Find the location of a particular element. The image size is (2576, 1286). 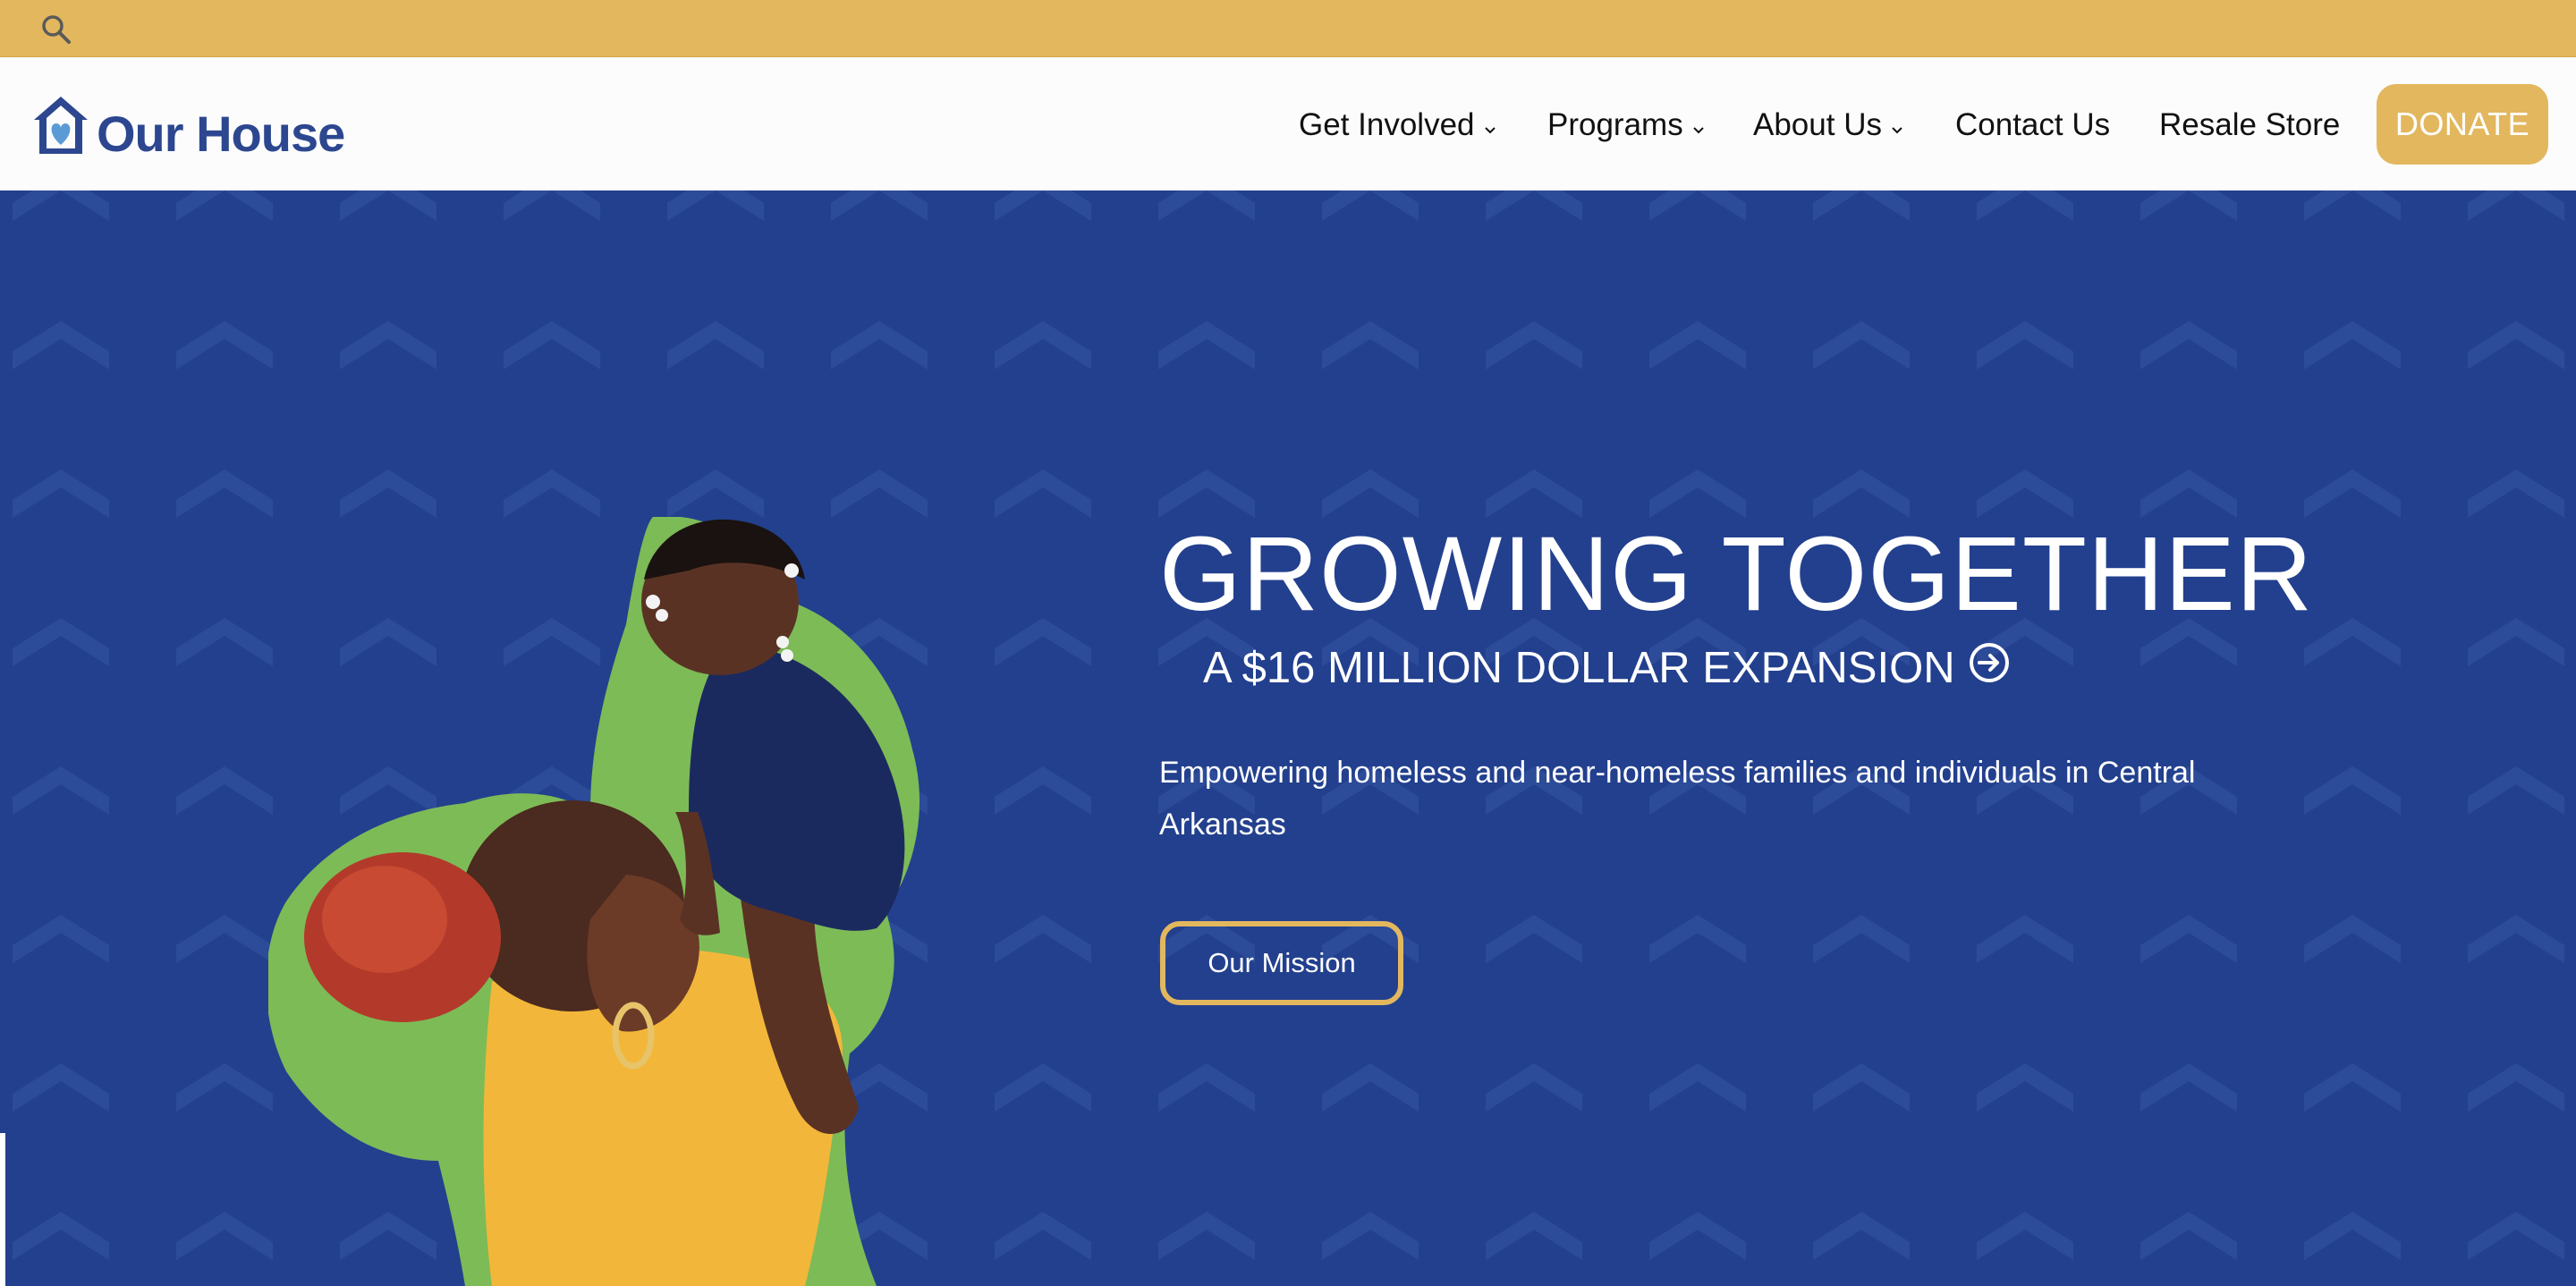

nav-about-us: About Us is located at coordinates (1828, 125).